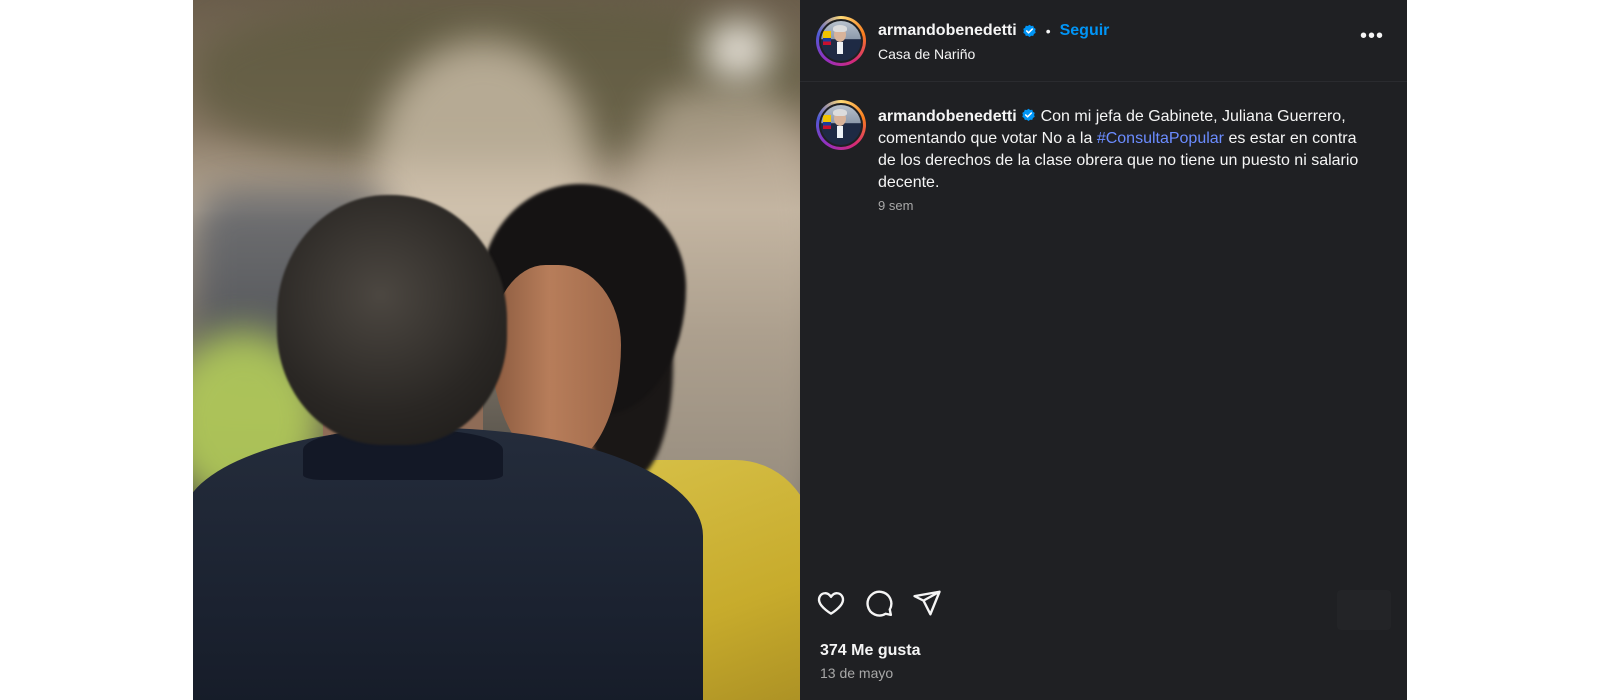 Image resolution: width=1600 pixels, height=700 pixels. Describe the element at coordinates (1364, 610) in the screenshot. I see `save-button-area` at that location.